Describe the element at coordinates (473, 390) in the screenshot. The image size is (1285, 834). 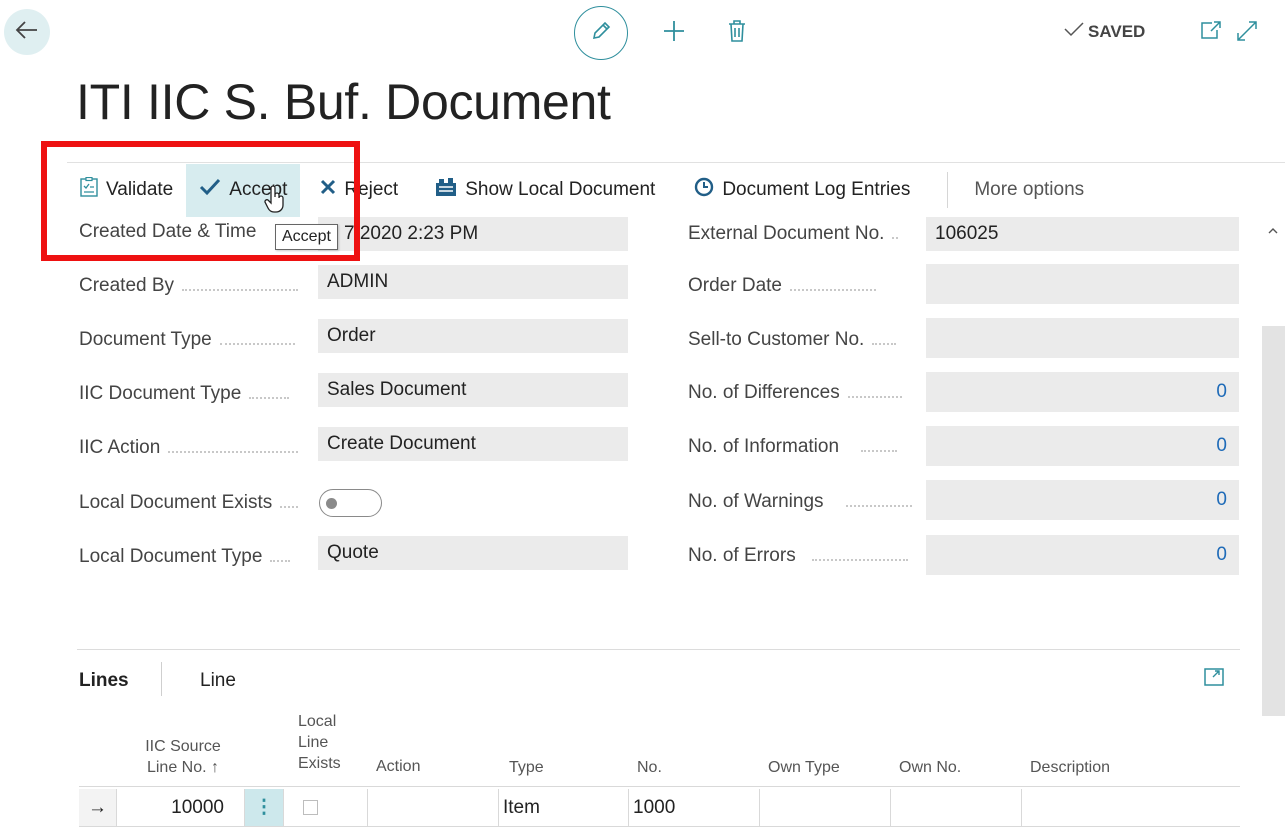
I see `iic-document-type-field: Sales Document` at that location.